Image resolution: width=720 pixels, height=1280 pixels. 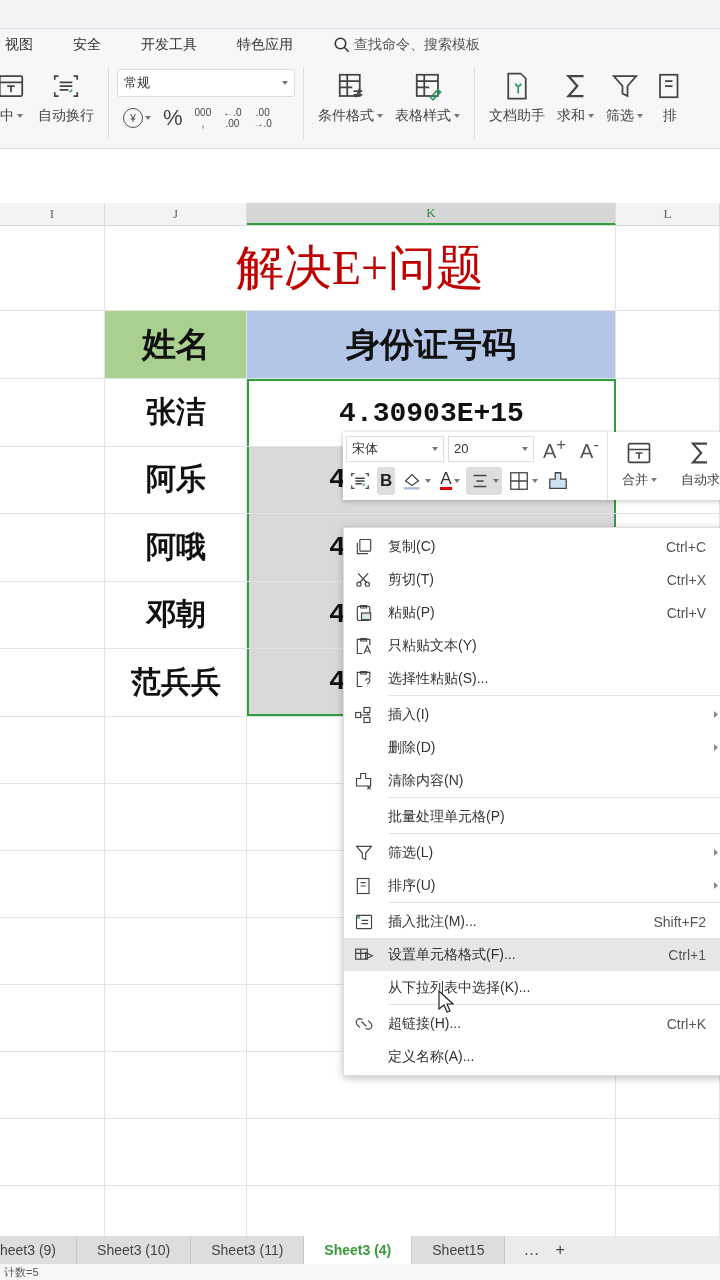 What do you see at coordinates (262, 118) in the screenshot?
I see `number-format-button: .00 →.0` at bounding box center [262, 118].